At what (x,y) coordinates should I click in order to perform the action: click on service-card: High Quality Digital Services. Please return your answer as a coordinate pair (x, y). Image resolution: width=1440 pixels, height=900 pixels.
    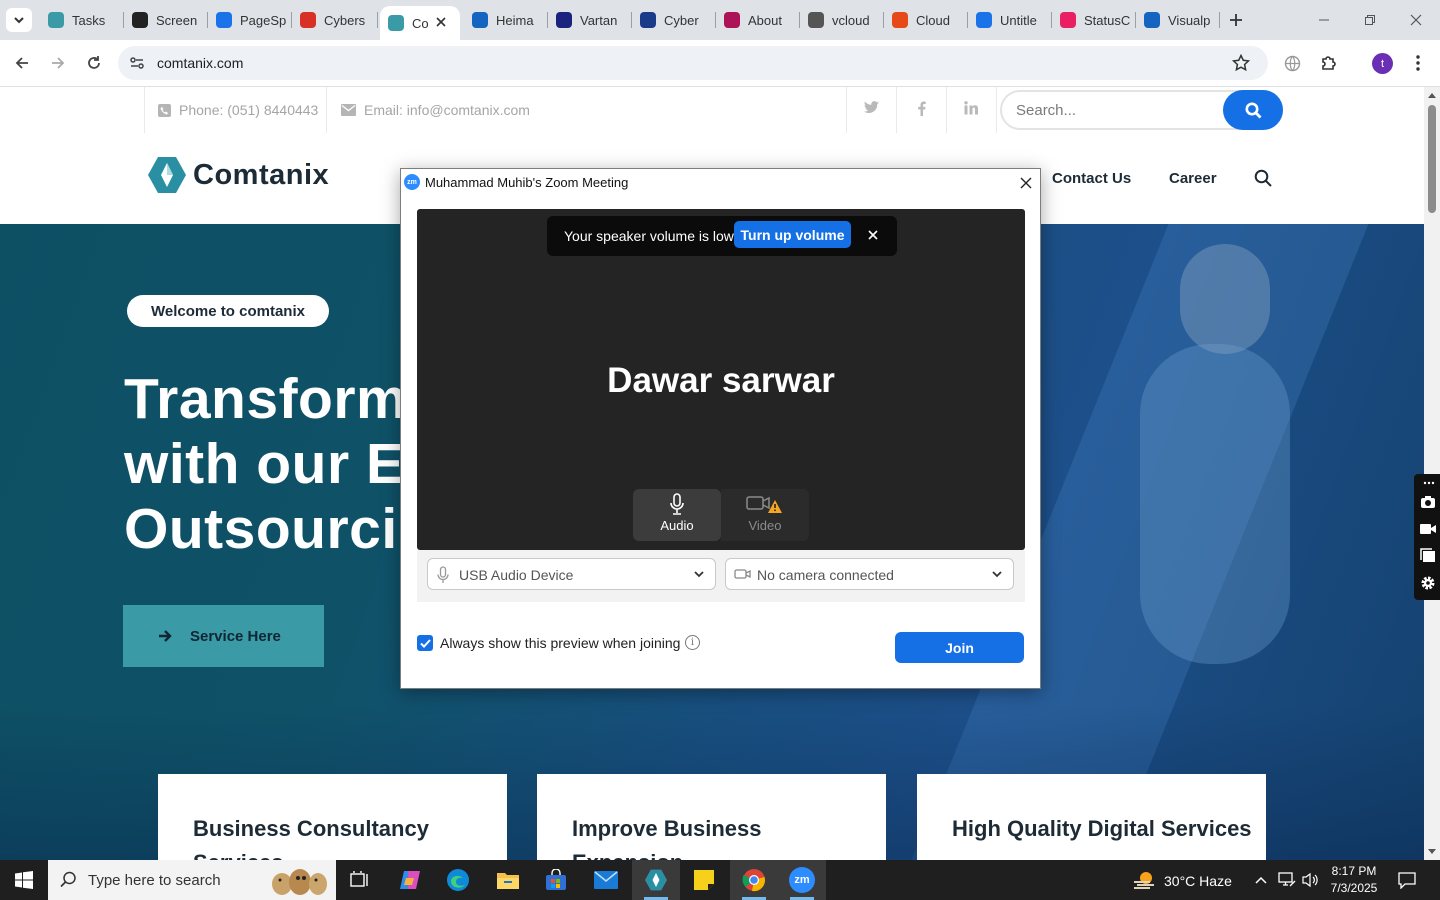
    Looking at the image, I should click on (1091, 817).